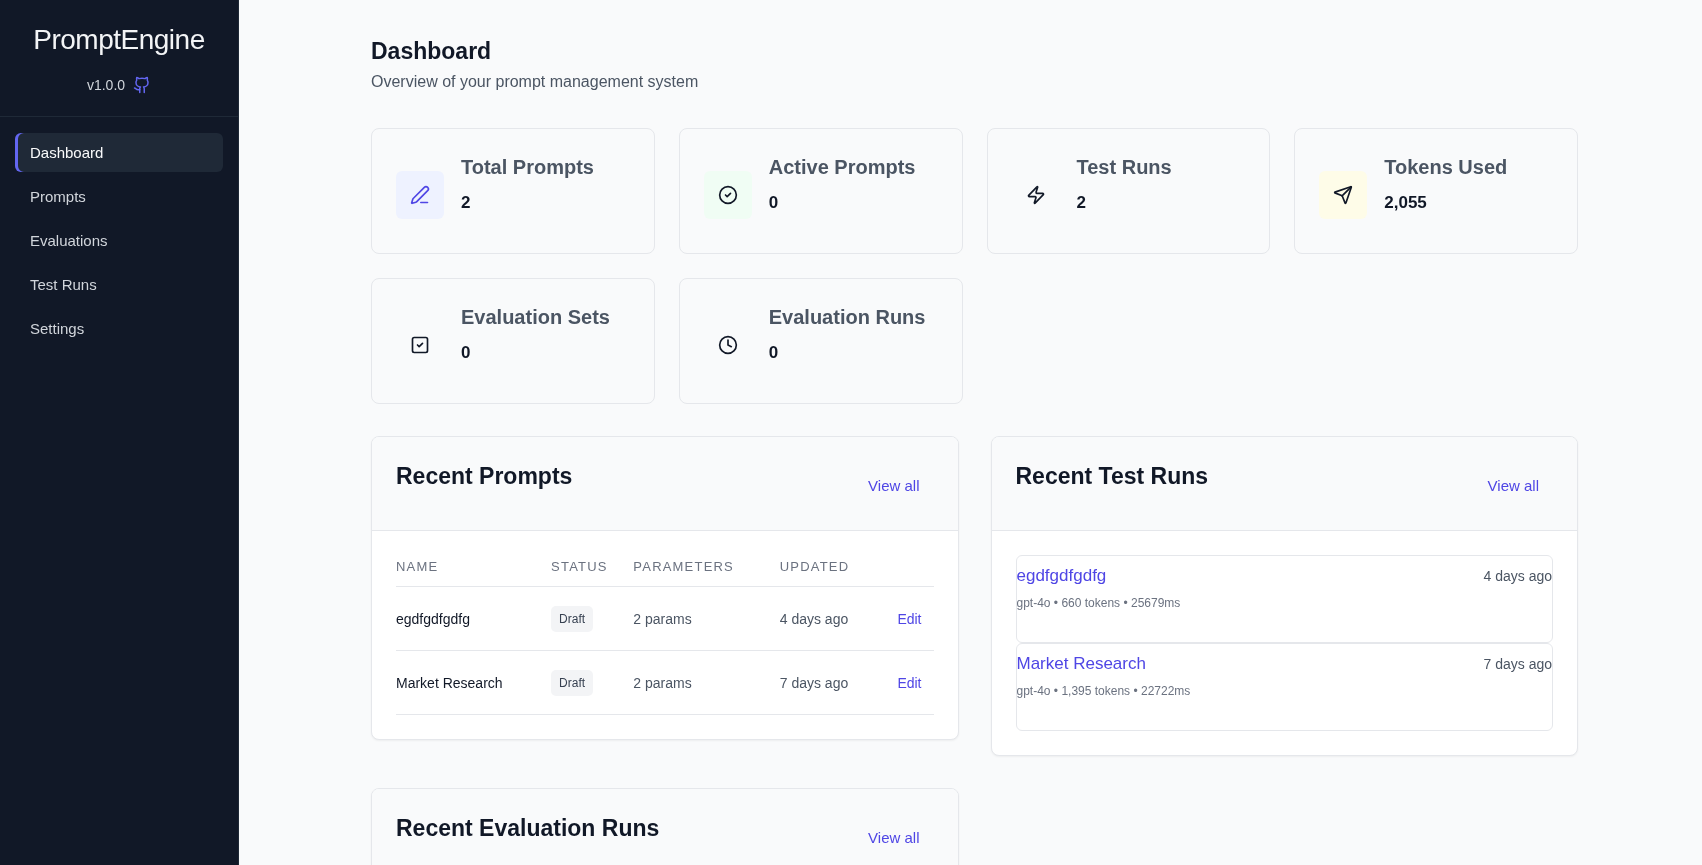 Image resolution: width=1702 pixels, height=865 pixels. Describe the element at coordinates (432, 51) in the screenshot. I see `page-title: Dashboard` at that location.